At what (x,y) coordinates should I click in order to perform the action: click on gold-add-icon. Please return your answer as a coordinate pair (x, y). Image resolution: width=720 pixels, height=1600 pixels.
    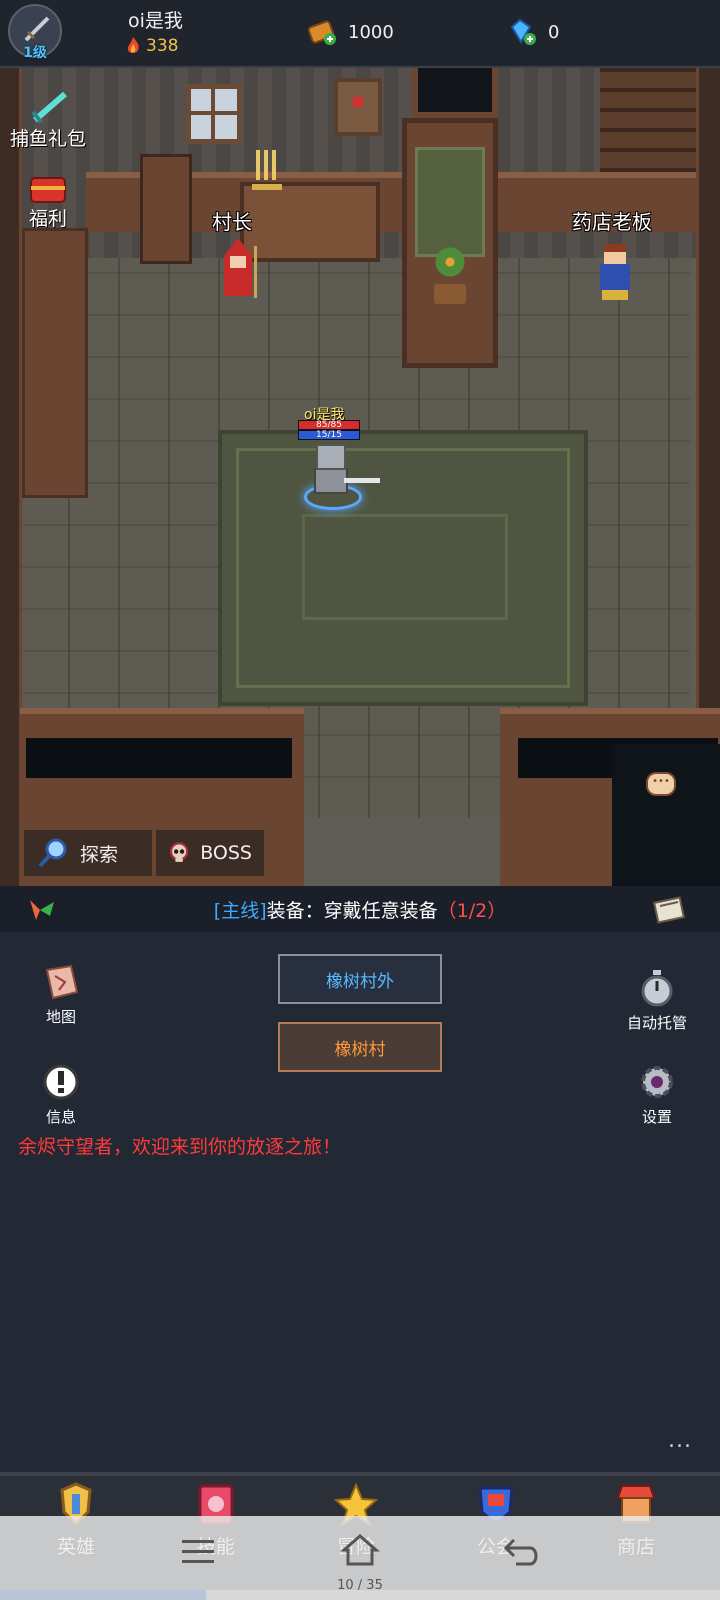
    Looking at the image, I should click on (322, 32).